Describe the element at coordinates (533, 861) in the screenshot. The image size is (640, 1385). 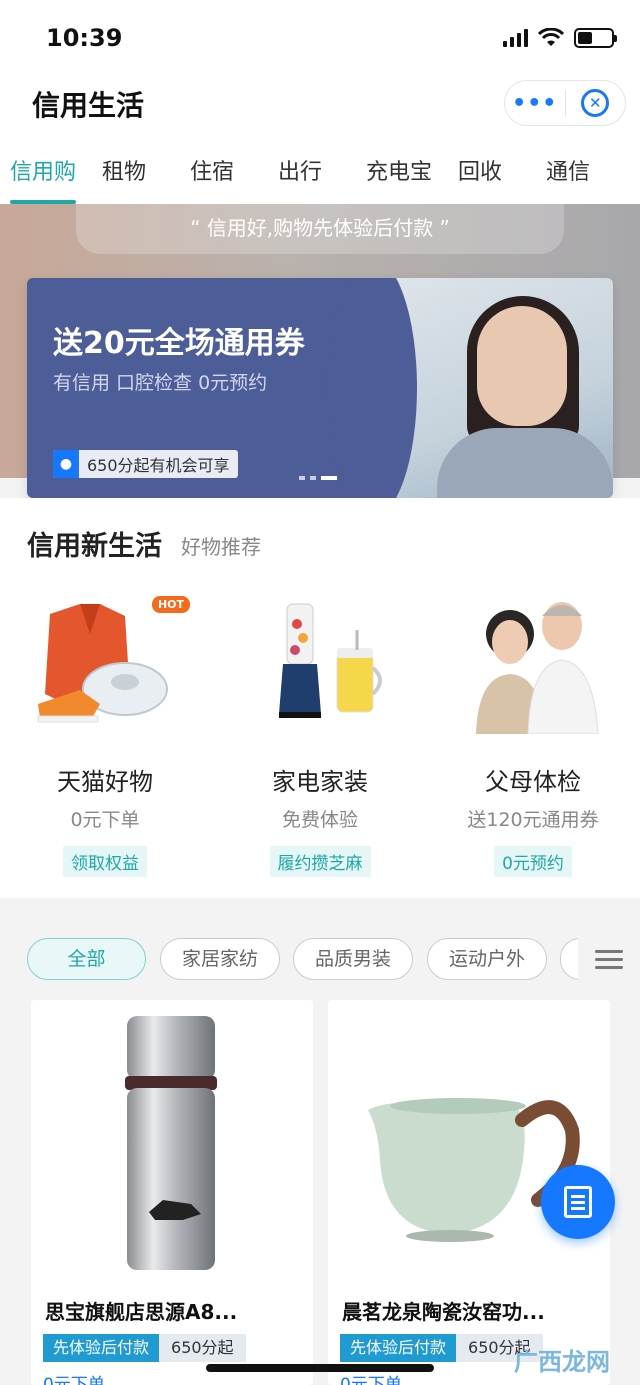
I see `category-tag: 0元预约` at that location.